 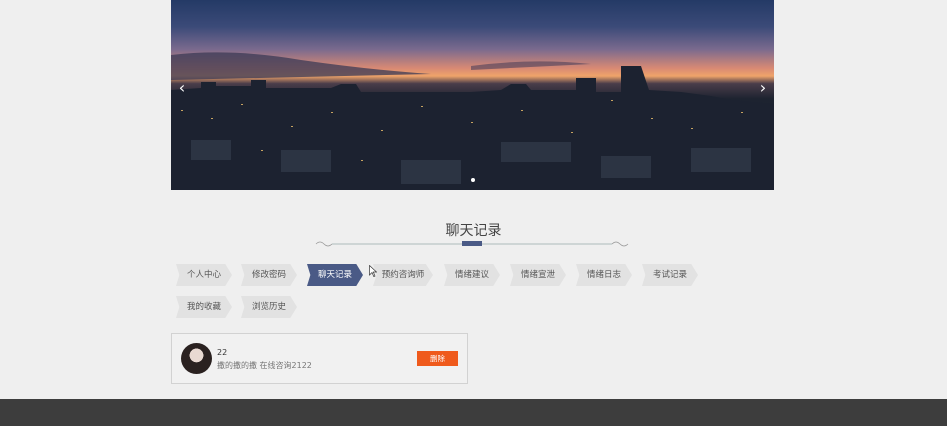 I want to click on tab-browse-history: 浏览历史, so click(x=269, y=307).